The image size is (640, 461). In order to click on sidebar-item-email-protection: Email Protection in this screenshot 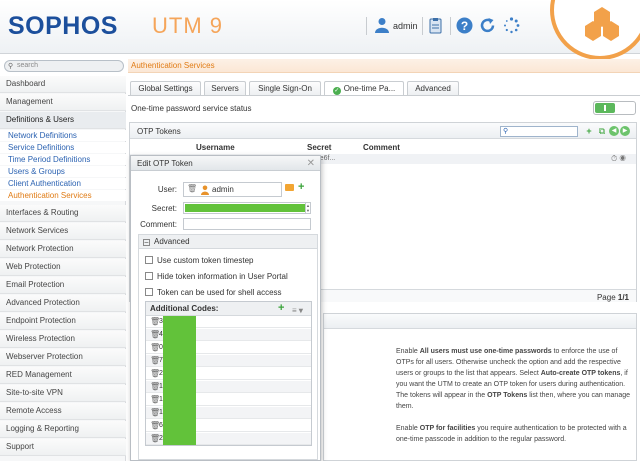, I will do `click(63, 285)`.